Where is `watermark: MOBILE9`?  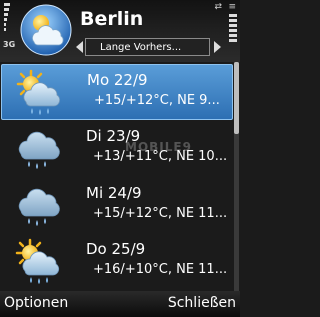 watermark: MOBILE9 is located at coordinates (158, 147).